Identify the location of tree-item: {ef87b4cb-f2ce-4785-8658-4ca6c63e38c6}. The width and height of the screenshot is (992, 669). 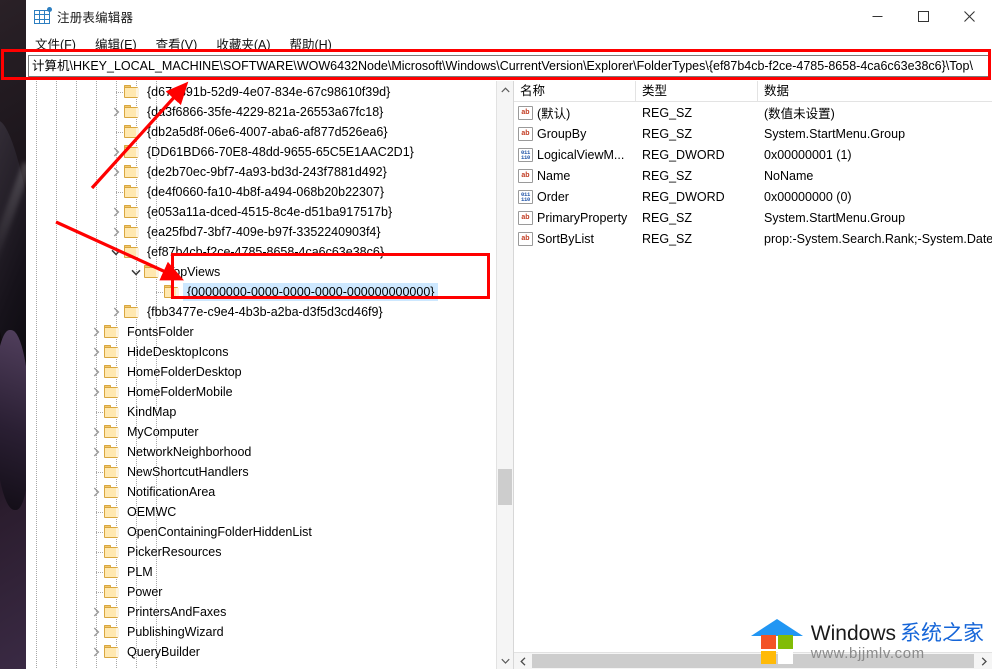
(261, 252).